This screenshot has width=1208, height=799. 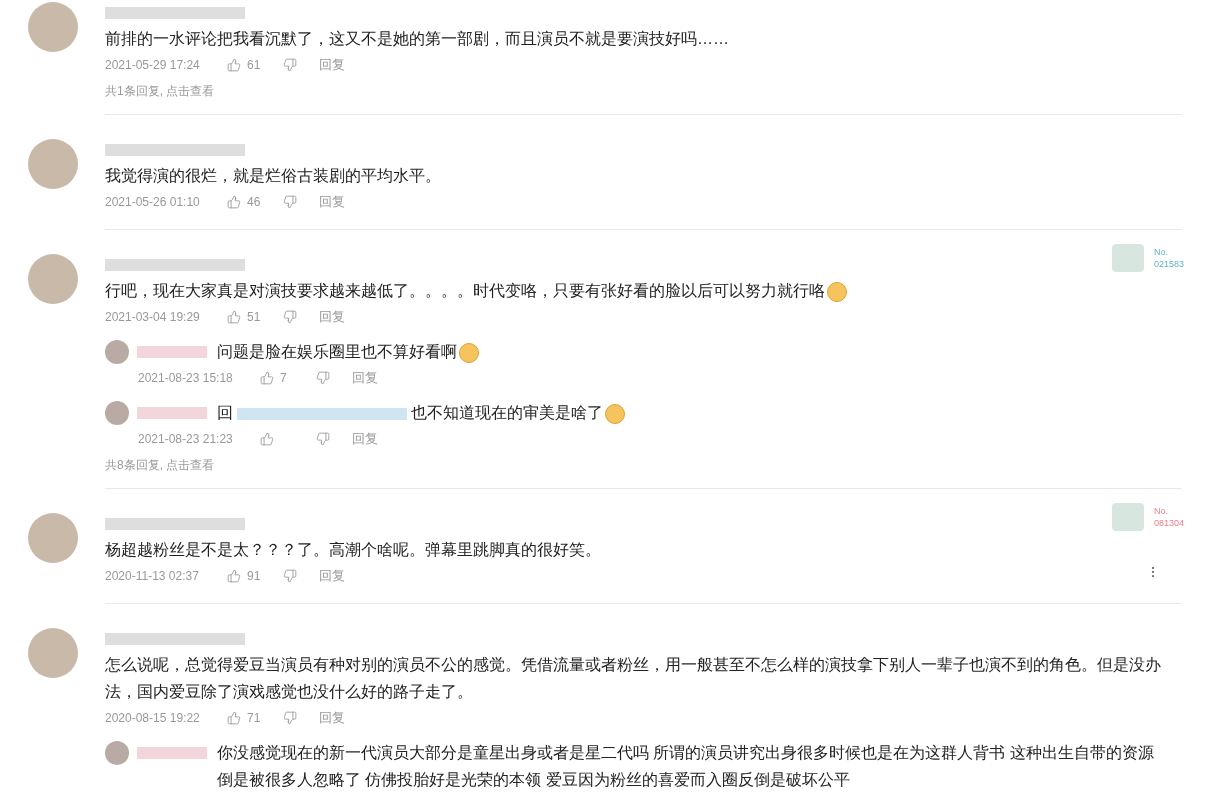 I want to click on fan-number: No. 021583, so click(x=1170, y=258).